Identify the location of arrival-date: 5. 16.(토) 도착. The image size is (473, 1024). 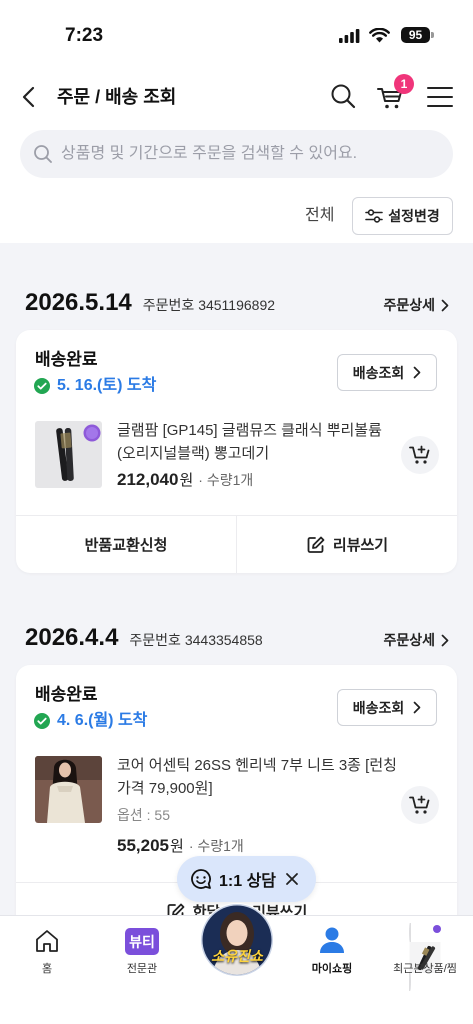
(107, 385).